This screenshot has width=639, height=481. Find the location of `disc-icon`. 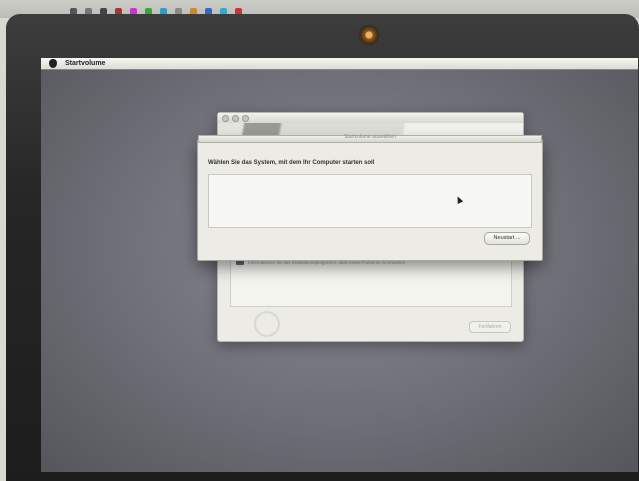

disc-icon is located at coordinates (267, 324).